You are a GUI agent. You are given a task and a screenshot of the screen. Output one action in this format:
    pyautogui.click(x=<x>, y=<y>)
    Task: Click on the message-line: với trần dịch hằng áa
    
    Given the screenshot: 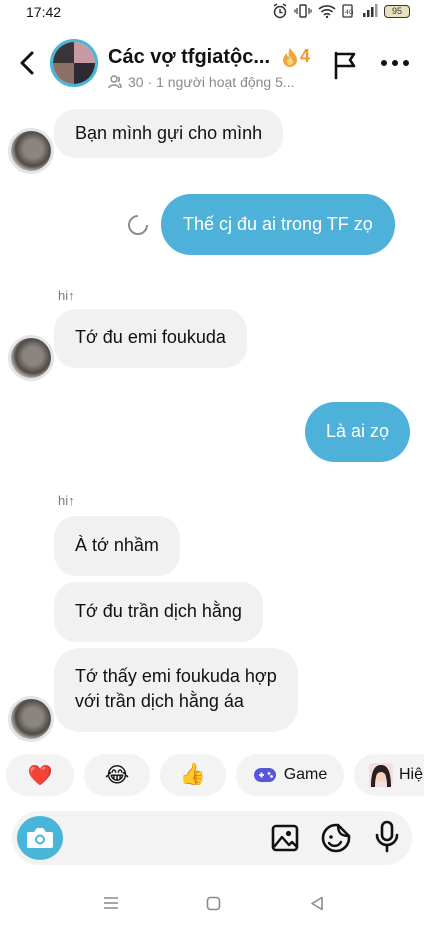 What is the action you would take?
    pyautogui.click(x=159, y=701)
    